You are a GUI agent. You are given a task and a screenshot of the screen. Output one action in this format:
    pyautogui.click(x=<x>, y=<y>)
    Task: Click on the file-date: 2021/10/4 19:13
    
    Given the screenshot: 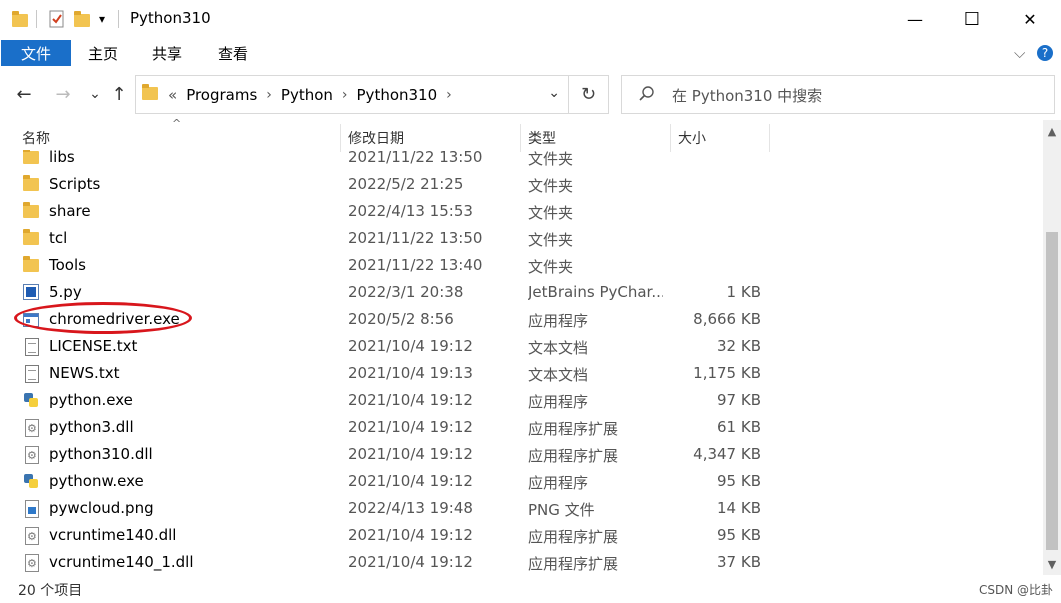 What is the action you would take?
    pyautogui.click(x=410, y=373)
    